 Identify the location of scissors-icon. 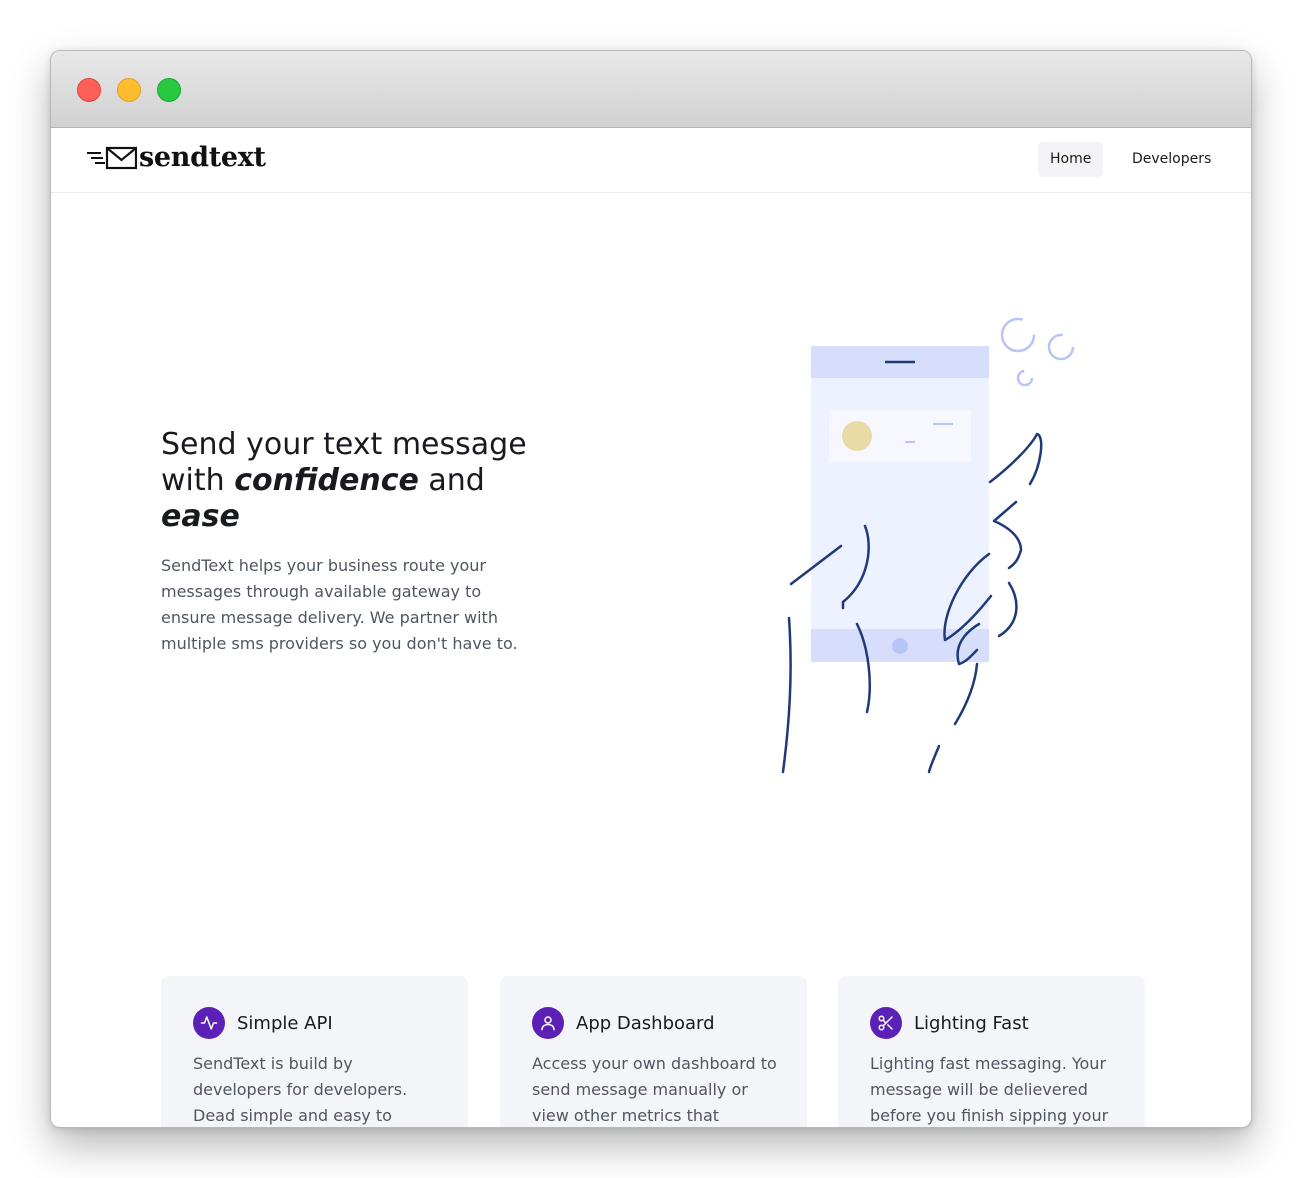
(886, 1023).